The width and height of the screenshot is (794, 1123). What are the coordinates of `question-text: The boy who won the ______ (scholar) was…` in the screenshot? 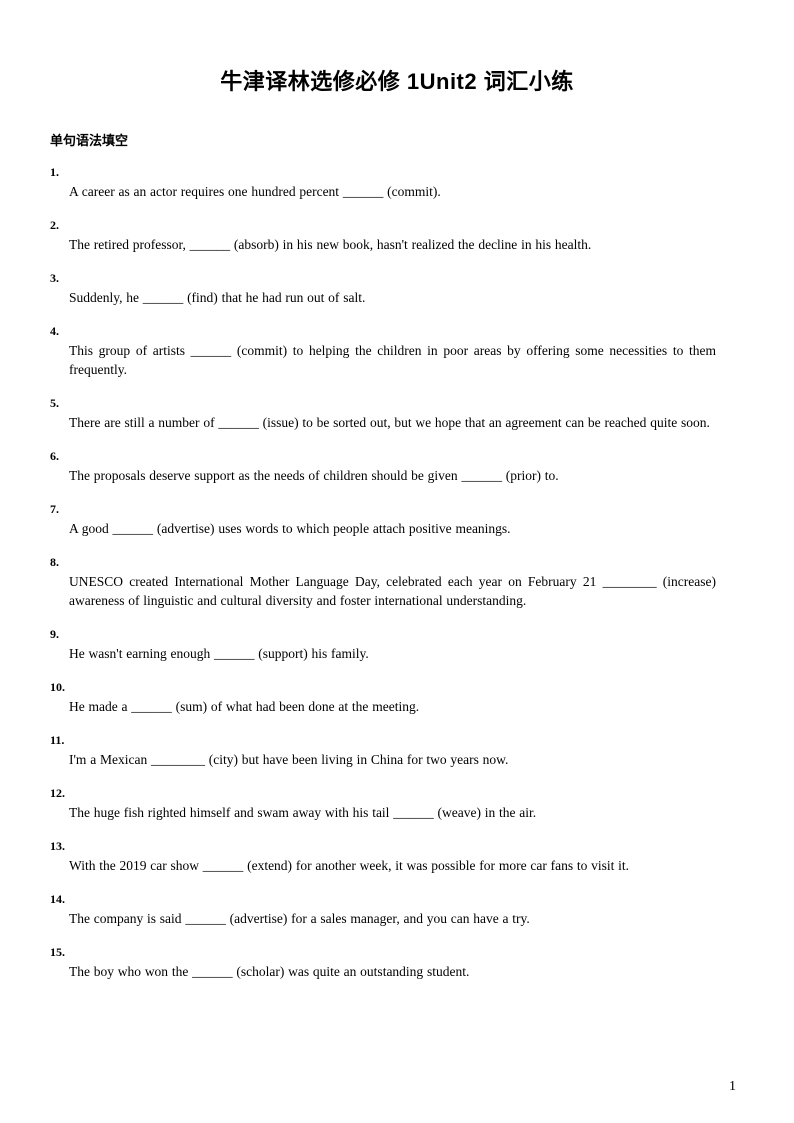 It's located at (269, 971).